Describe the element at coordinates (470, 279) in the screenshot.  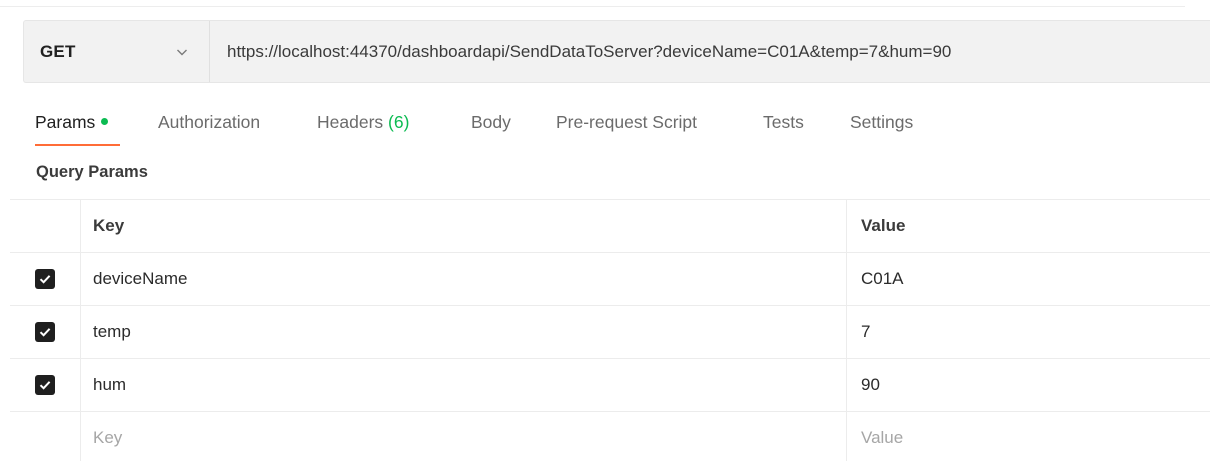
I see `param-key-cell: deviceName` at that location.